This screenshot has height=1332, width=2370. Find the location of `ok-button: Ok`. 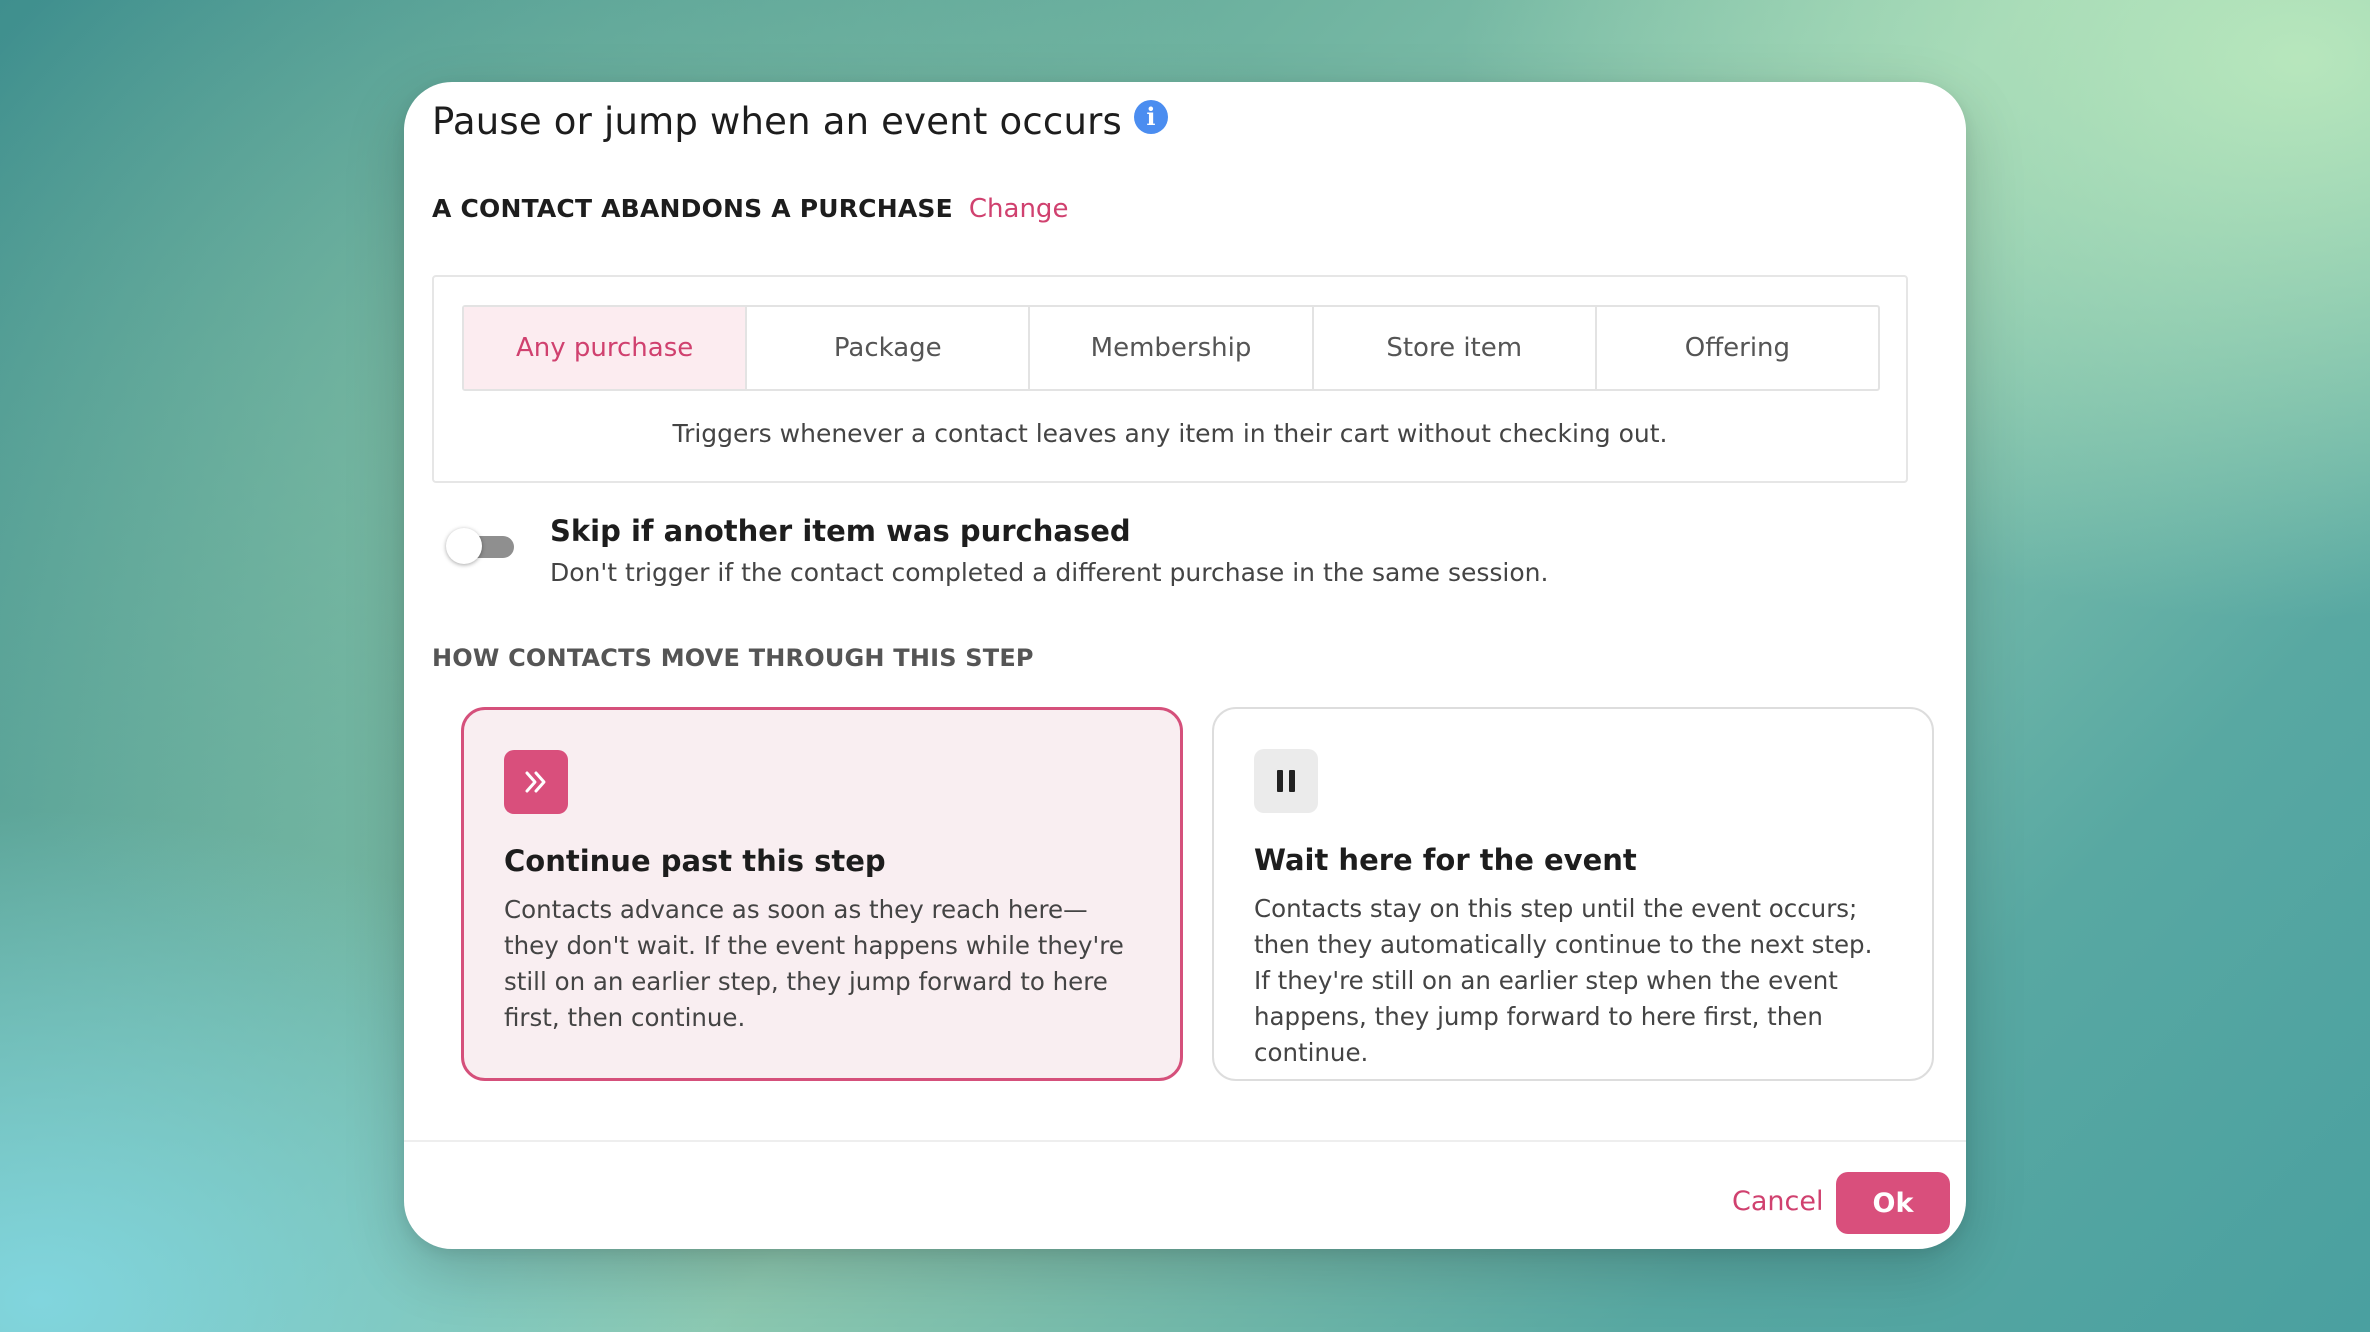

ok-button: Ok is located at coordinates (1893, 1203).